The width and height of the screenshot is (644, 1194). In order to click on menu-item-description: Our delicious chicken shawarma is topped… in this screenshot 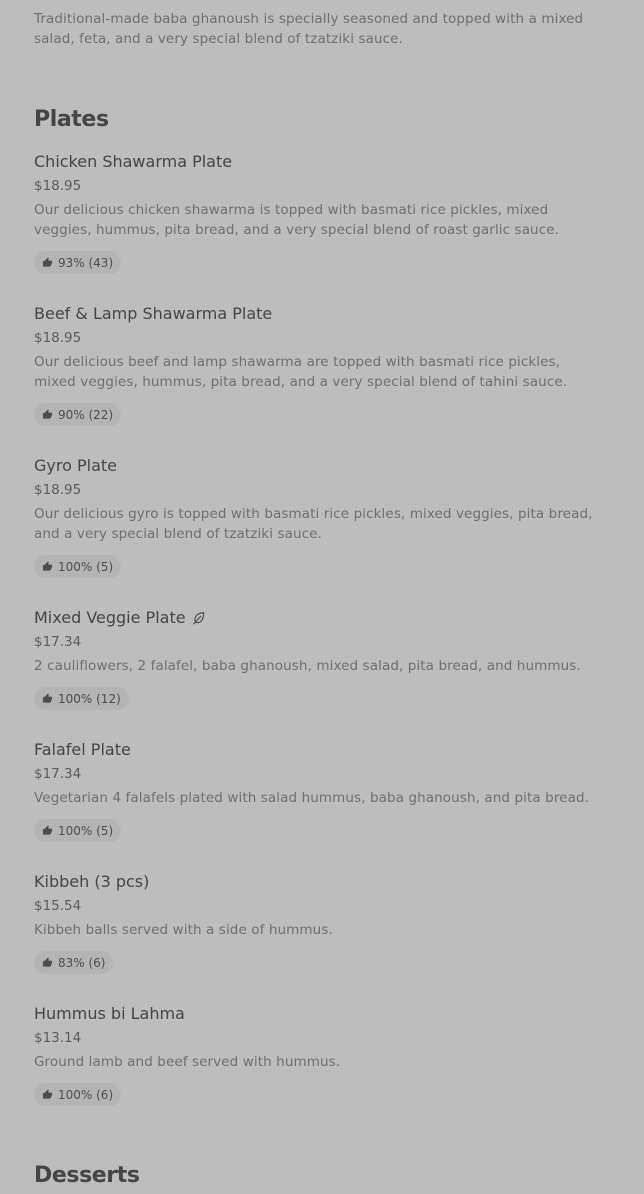, I will do `click(297, 220)`.